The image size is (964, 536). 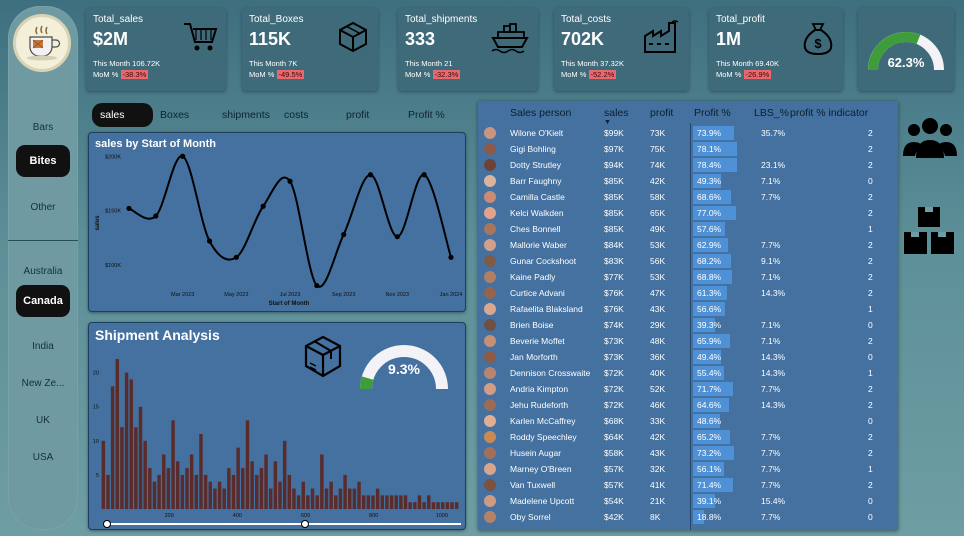 I want to click on cell-profit-pct: 55.4%, so click(x=709, y=373).